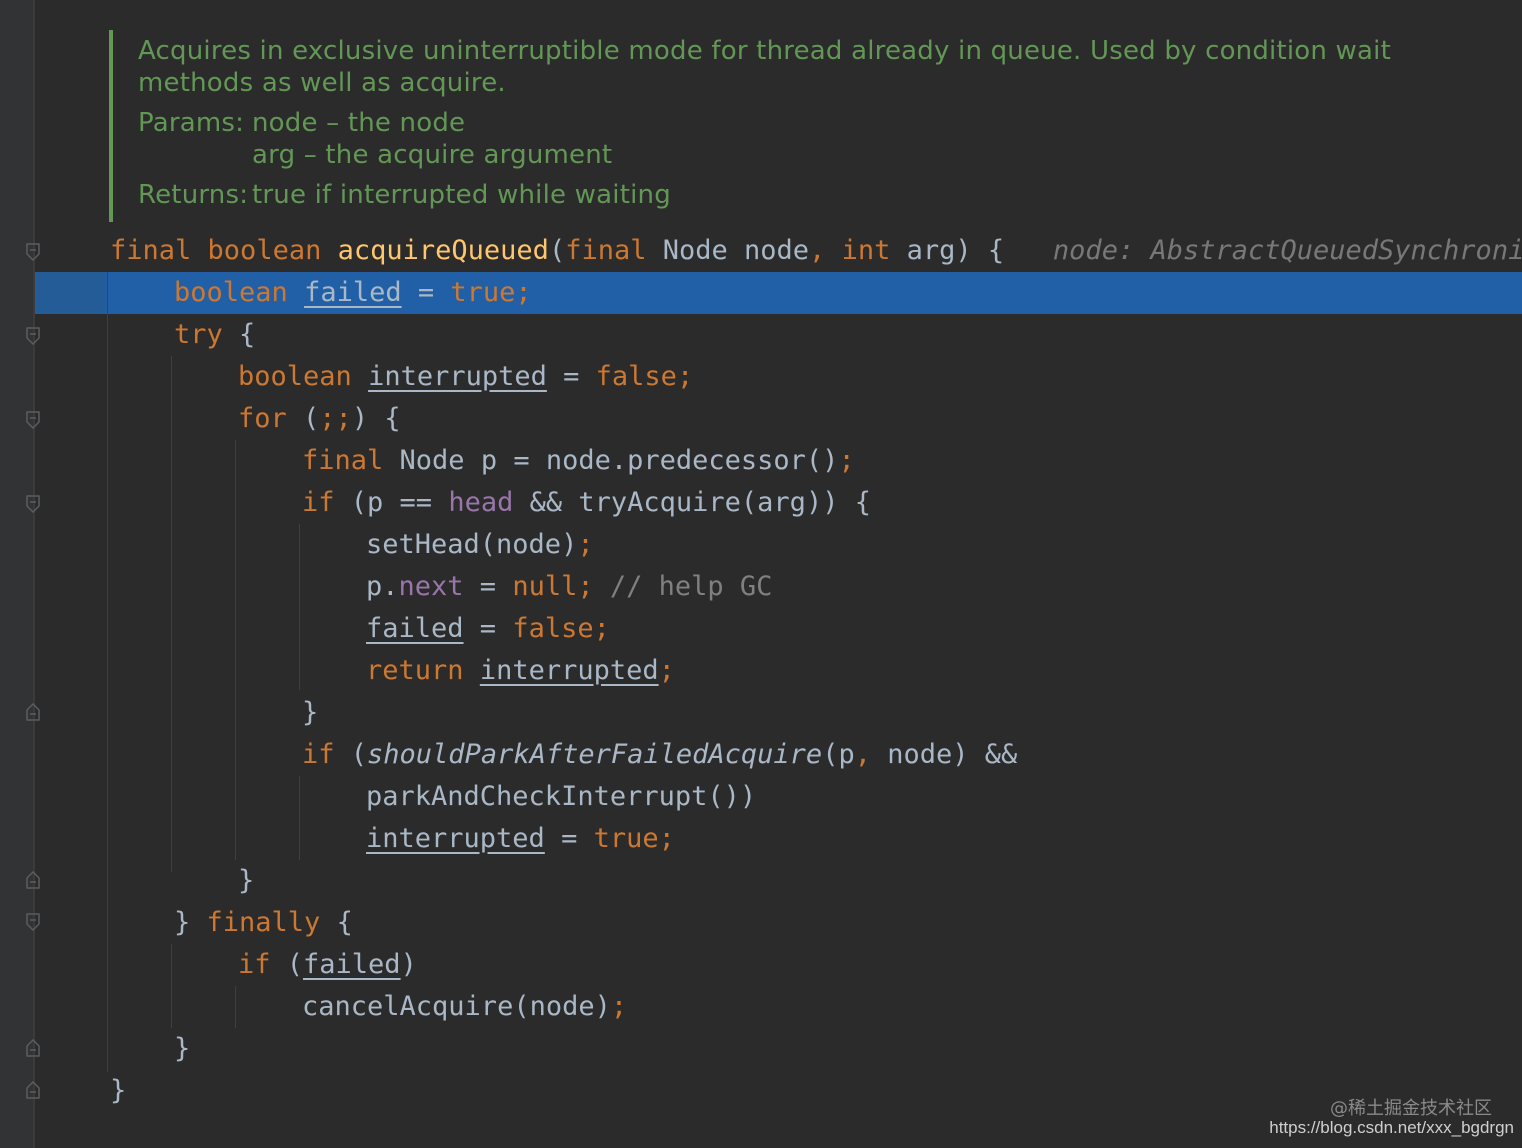 This screenshot has height=1148, width=1522. I want to click on semicolons: ;;, so click(335, 418).